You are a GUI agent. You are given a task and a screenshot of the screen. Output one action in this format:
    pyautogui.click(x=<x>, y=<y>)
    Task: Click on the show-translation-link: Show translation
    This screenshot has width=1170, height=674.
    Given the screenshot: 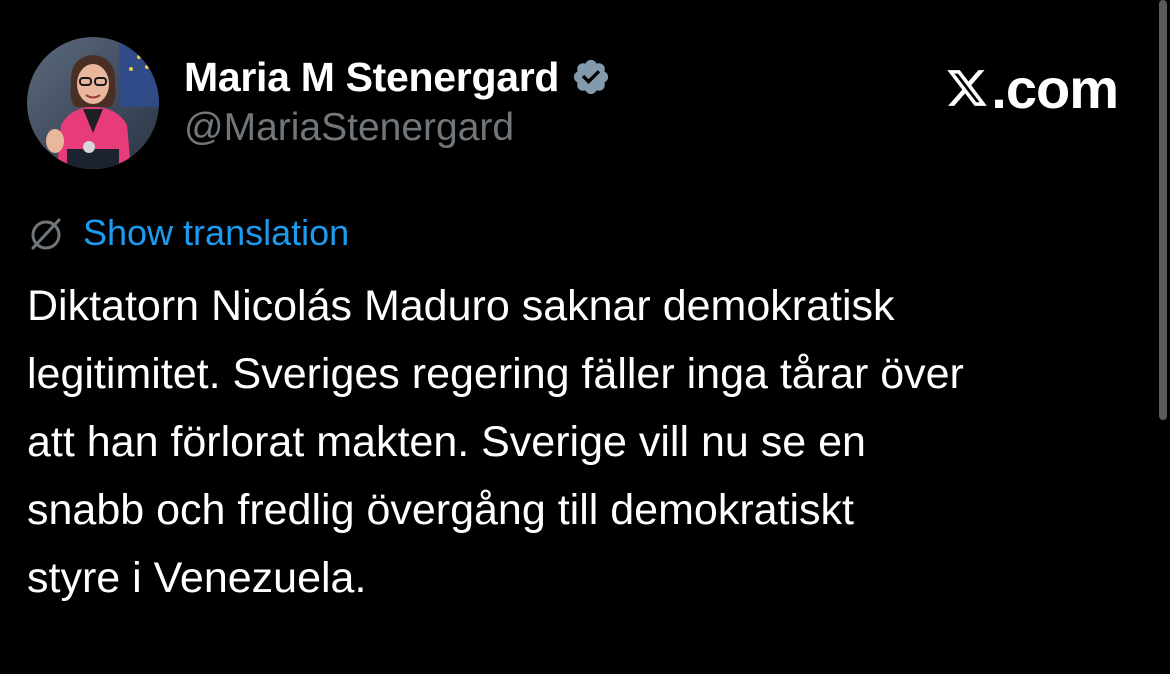 What is the action you would take?
    pyautogui.click(x=216, y=233)
    